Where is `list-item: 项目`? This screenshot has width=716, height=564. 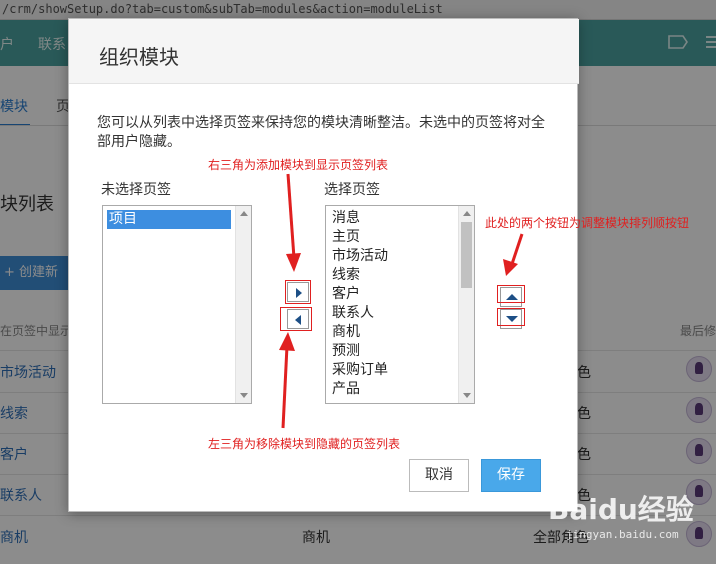
list-item: 项目 is located at coordinates (169, 219).